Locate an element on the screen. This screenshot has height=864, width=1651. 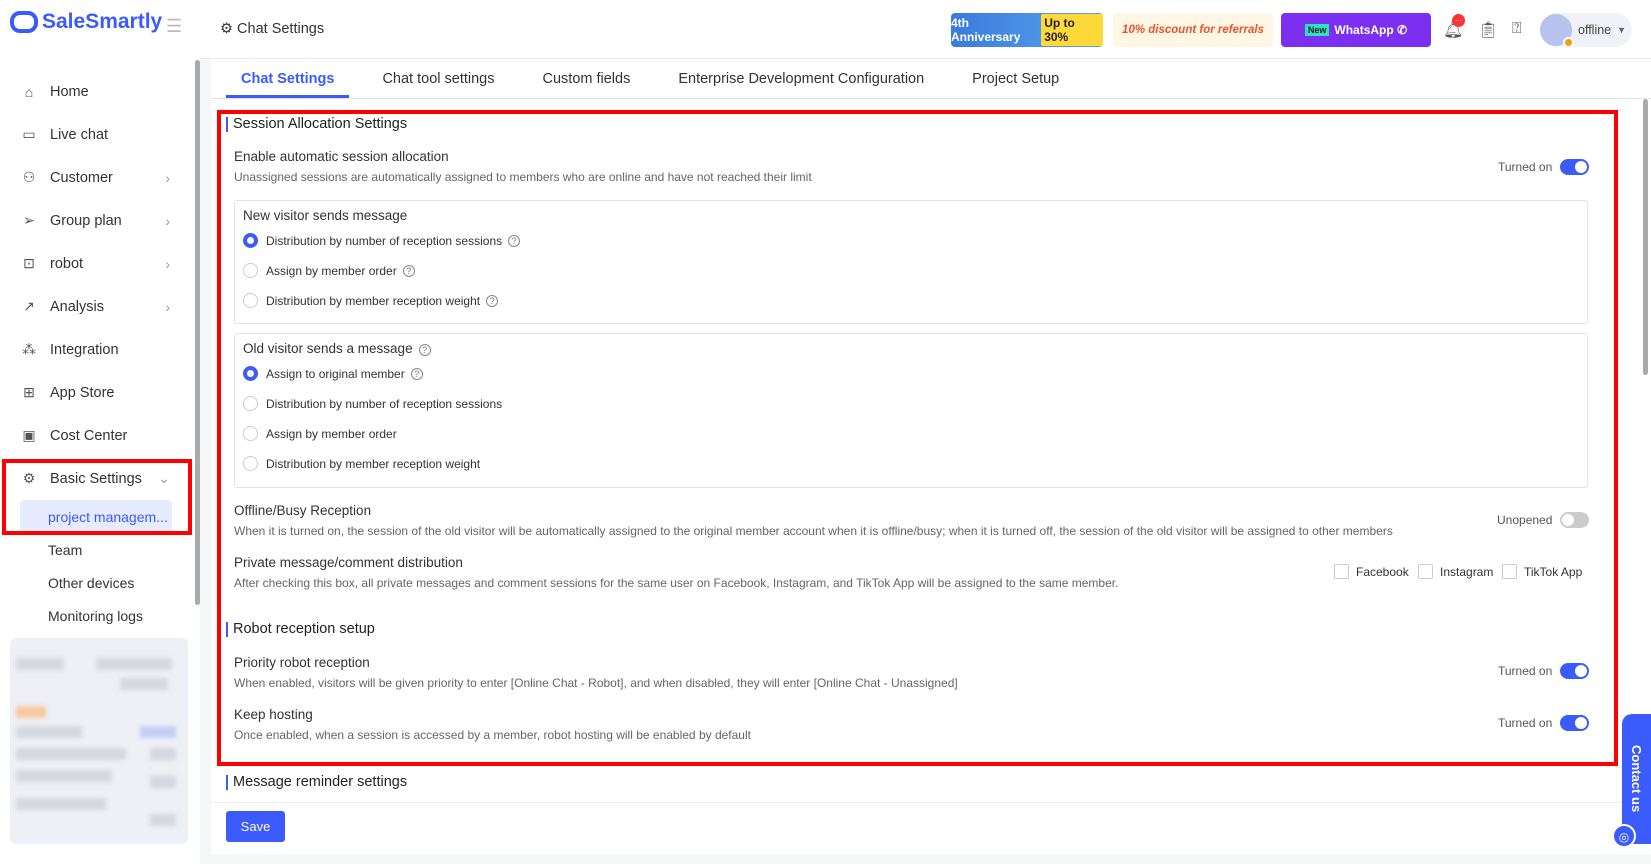
group-title: New visitor sends message is located at coordinates (325, 215).